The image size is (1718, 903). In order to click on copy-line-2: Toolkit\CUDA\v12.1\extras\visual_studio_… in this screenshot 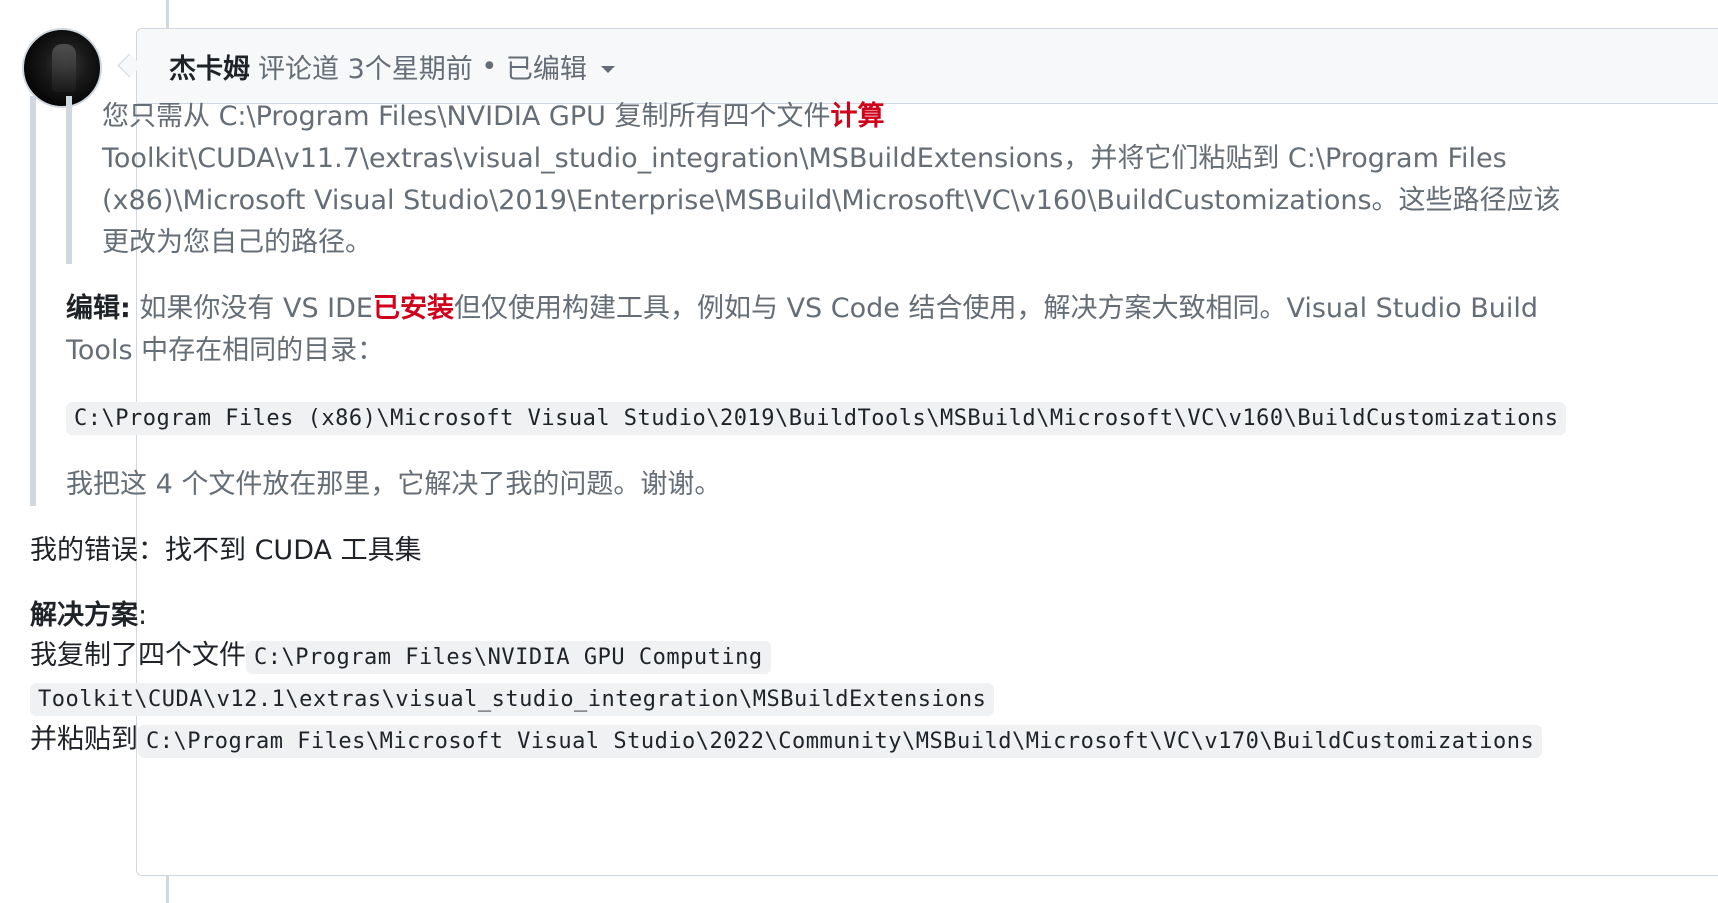, I will do `click(800, 699)`.